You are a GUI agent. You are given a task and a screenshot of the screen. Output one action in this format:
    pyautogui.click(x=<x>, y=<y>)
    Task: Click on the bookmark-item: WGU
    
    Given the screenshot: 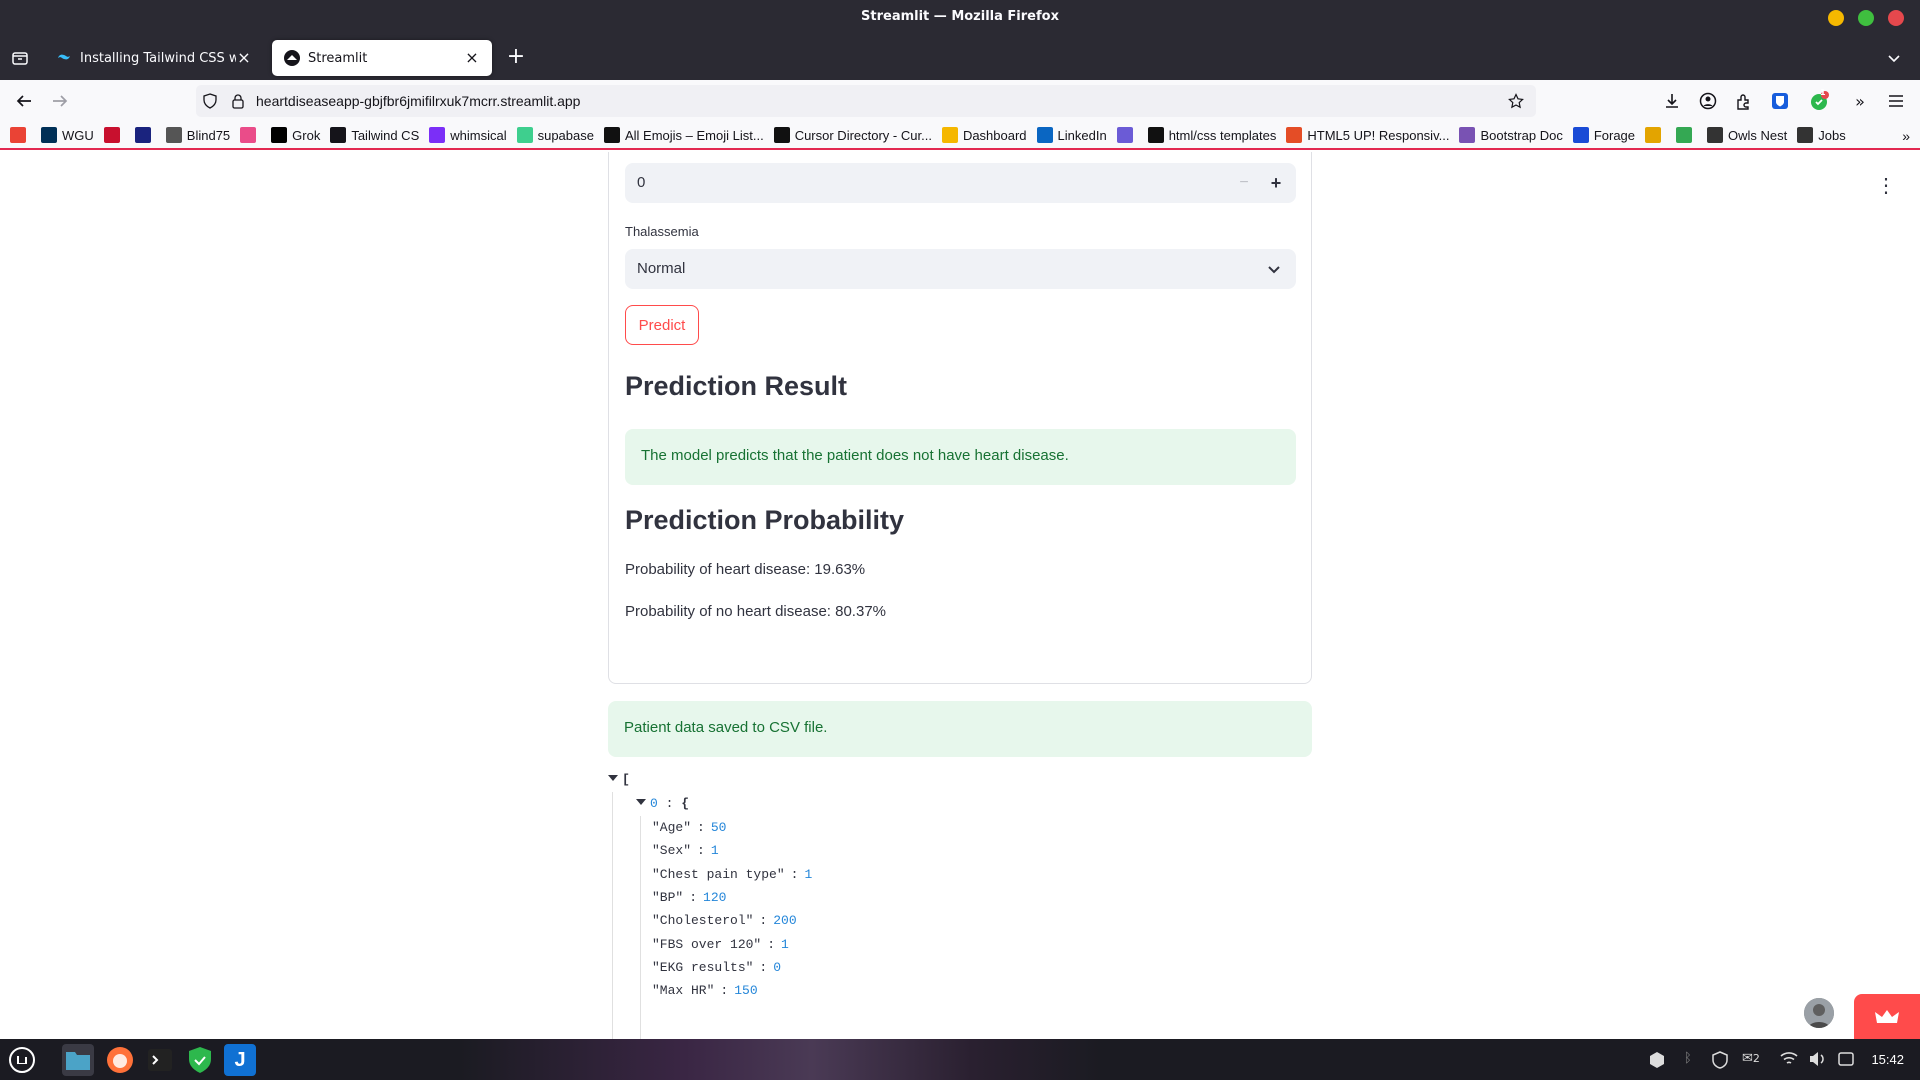 What is the action you would take?
    pyautogui.click(x=67, y=135)
    